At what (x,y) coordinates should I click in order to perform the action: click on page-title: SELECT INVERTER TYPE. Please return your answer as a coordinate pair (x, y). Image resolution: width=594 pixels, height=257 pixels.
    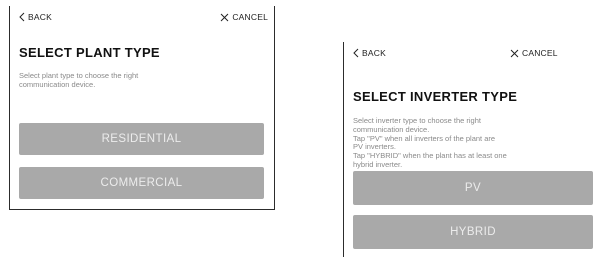
    Looking at the image, I should click on (435, 96).